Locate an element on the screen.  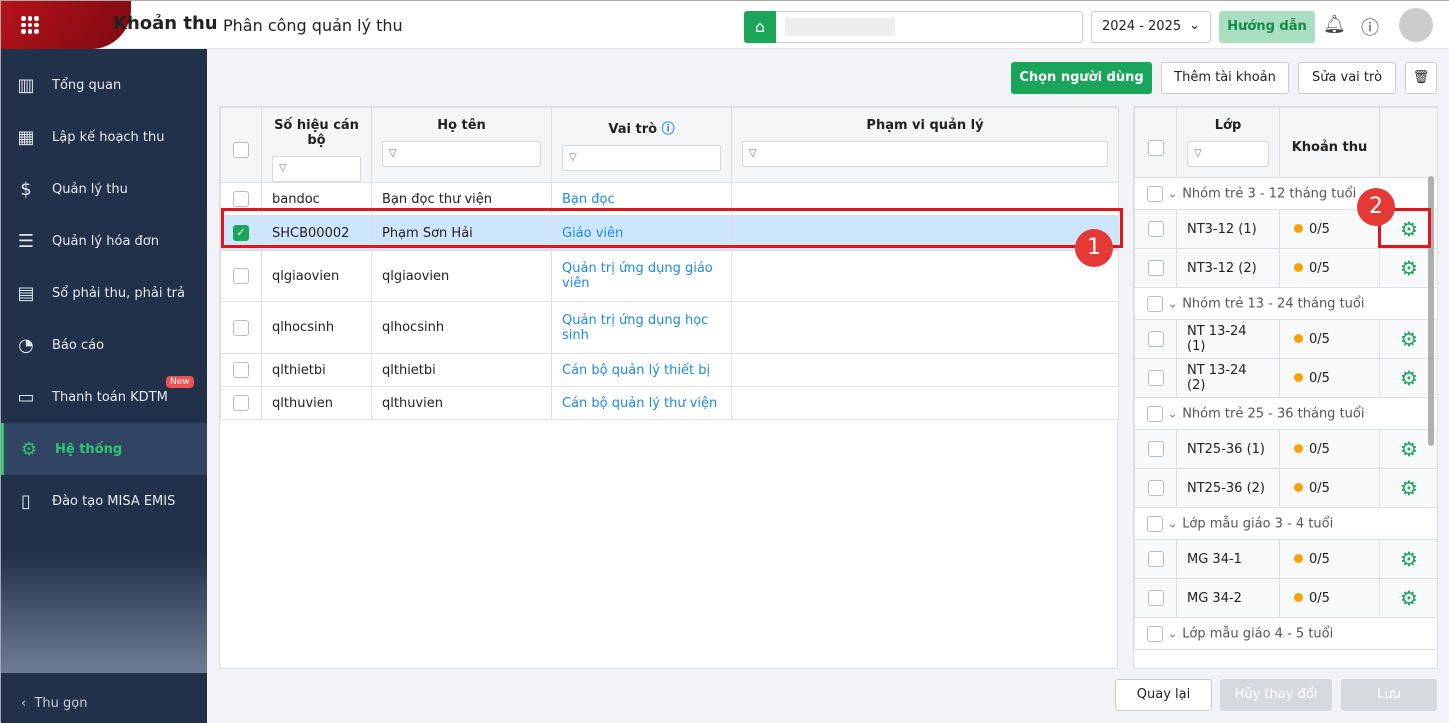
choose-user-button: Chọn người dùng is located at coordinates (1081, 78).